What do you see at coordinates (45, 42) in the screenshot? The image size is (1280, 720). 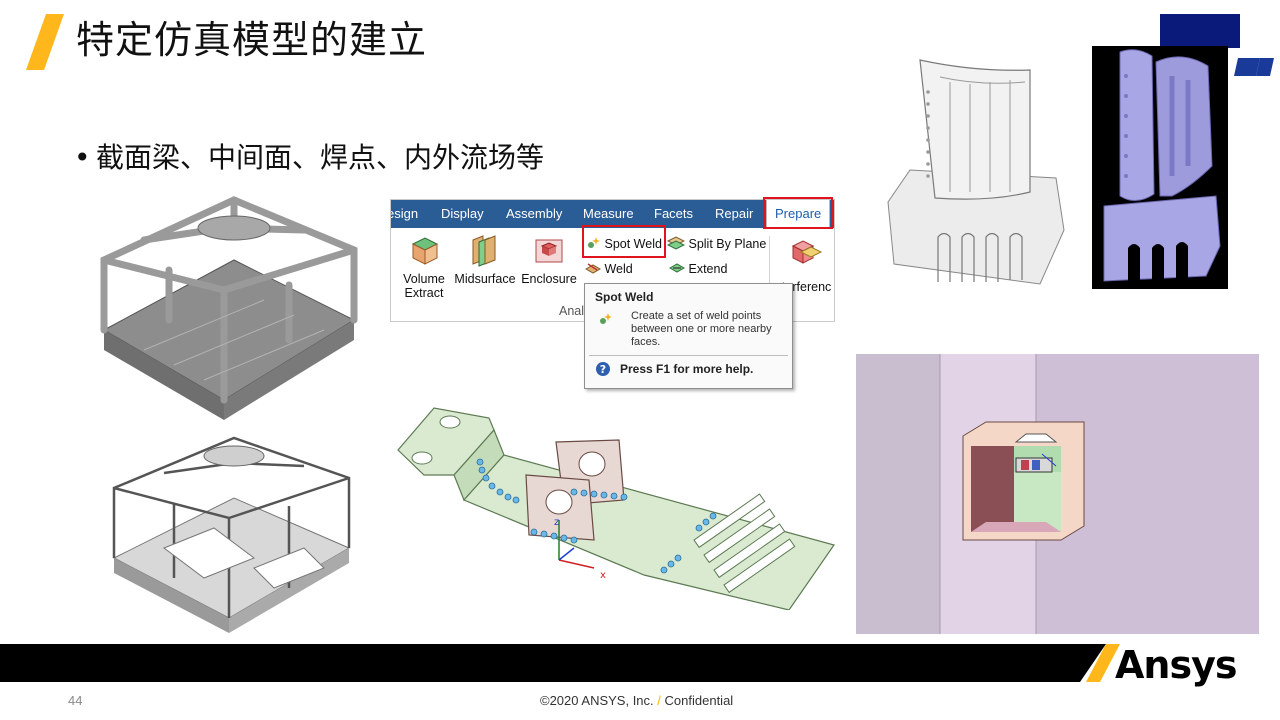 I see `title-accent-slash` at bounding box center [45, 42].